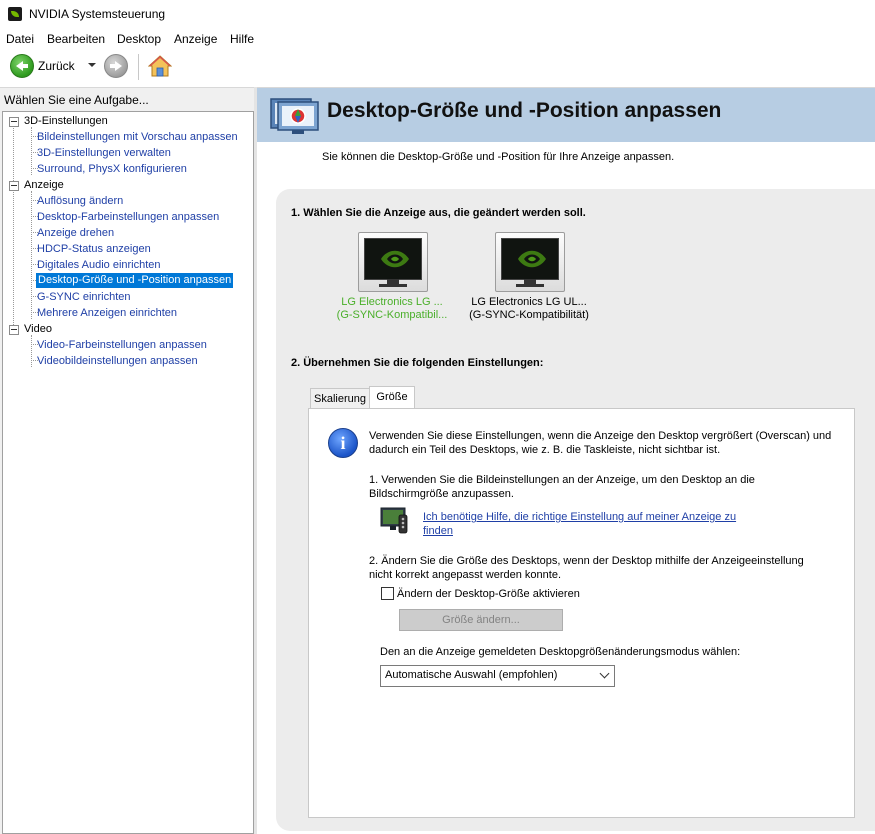 The height and width of the screenshot is (834, 875). What do you see at coordinates (387, 593) in the screenshot?
I see `enable-resize-checkbox` at bounding box center [387, 593].